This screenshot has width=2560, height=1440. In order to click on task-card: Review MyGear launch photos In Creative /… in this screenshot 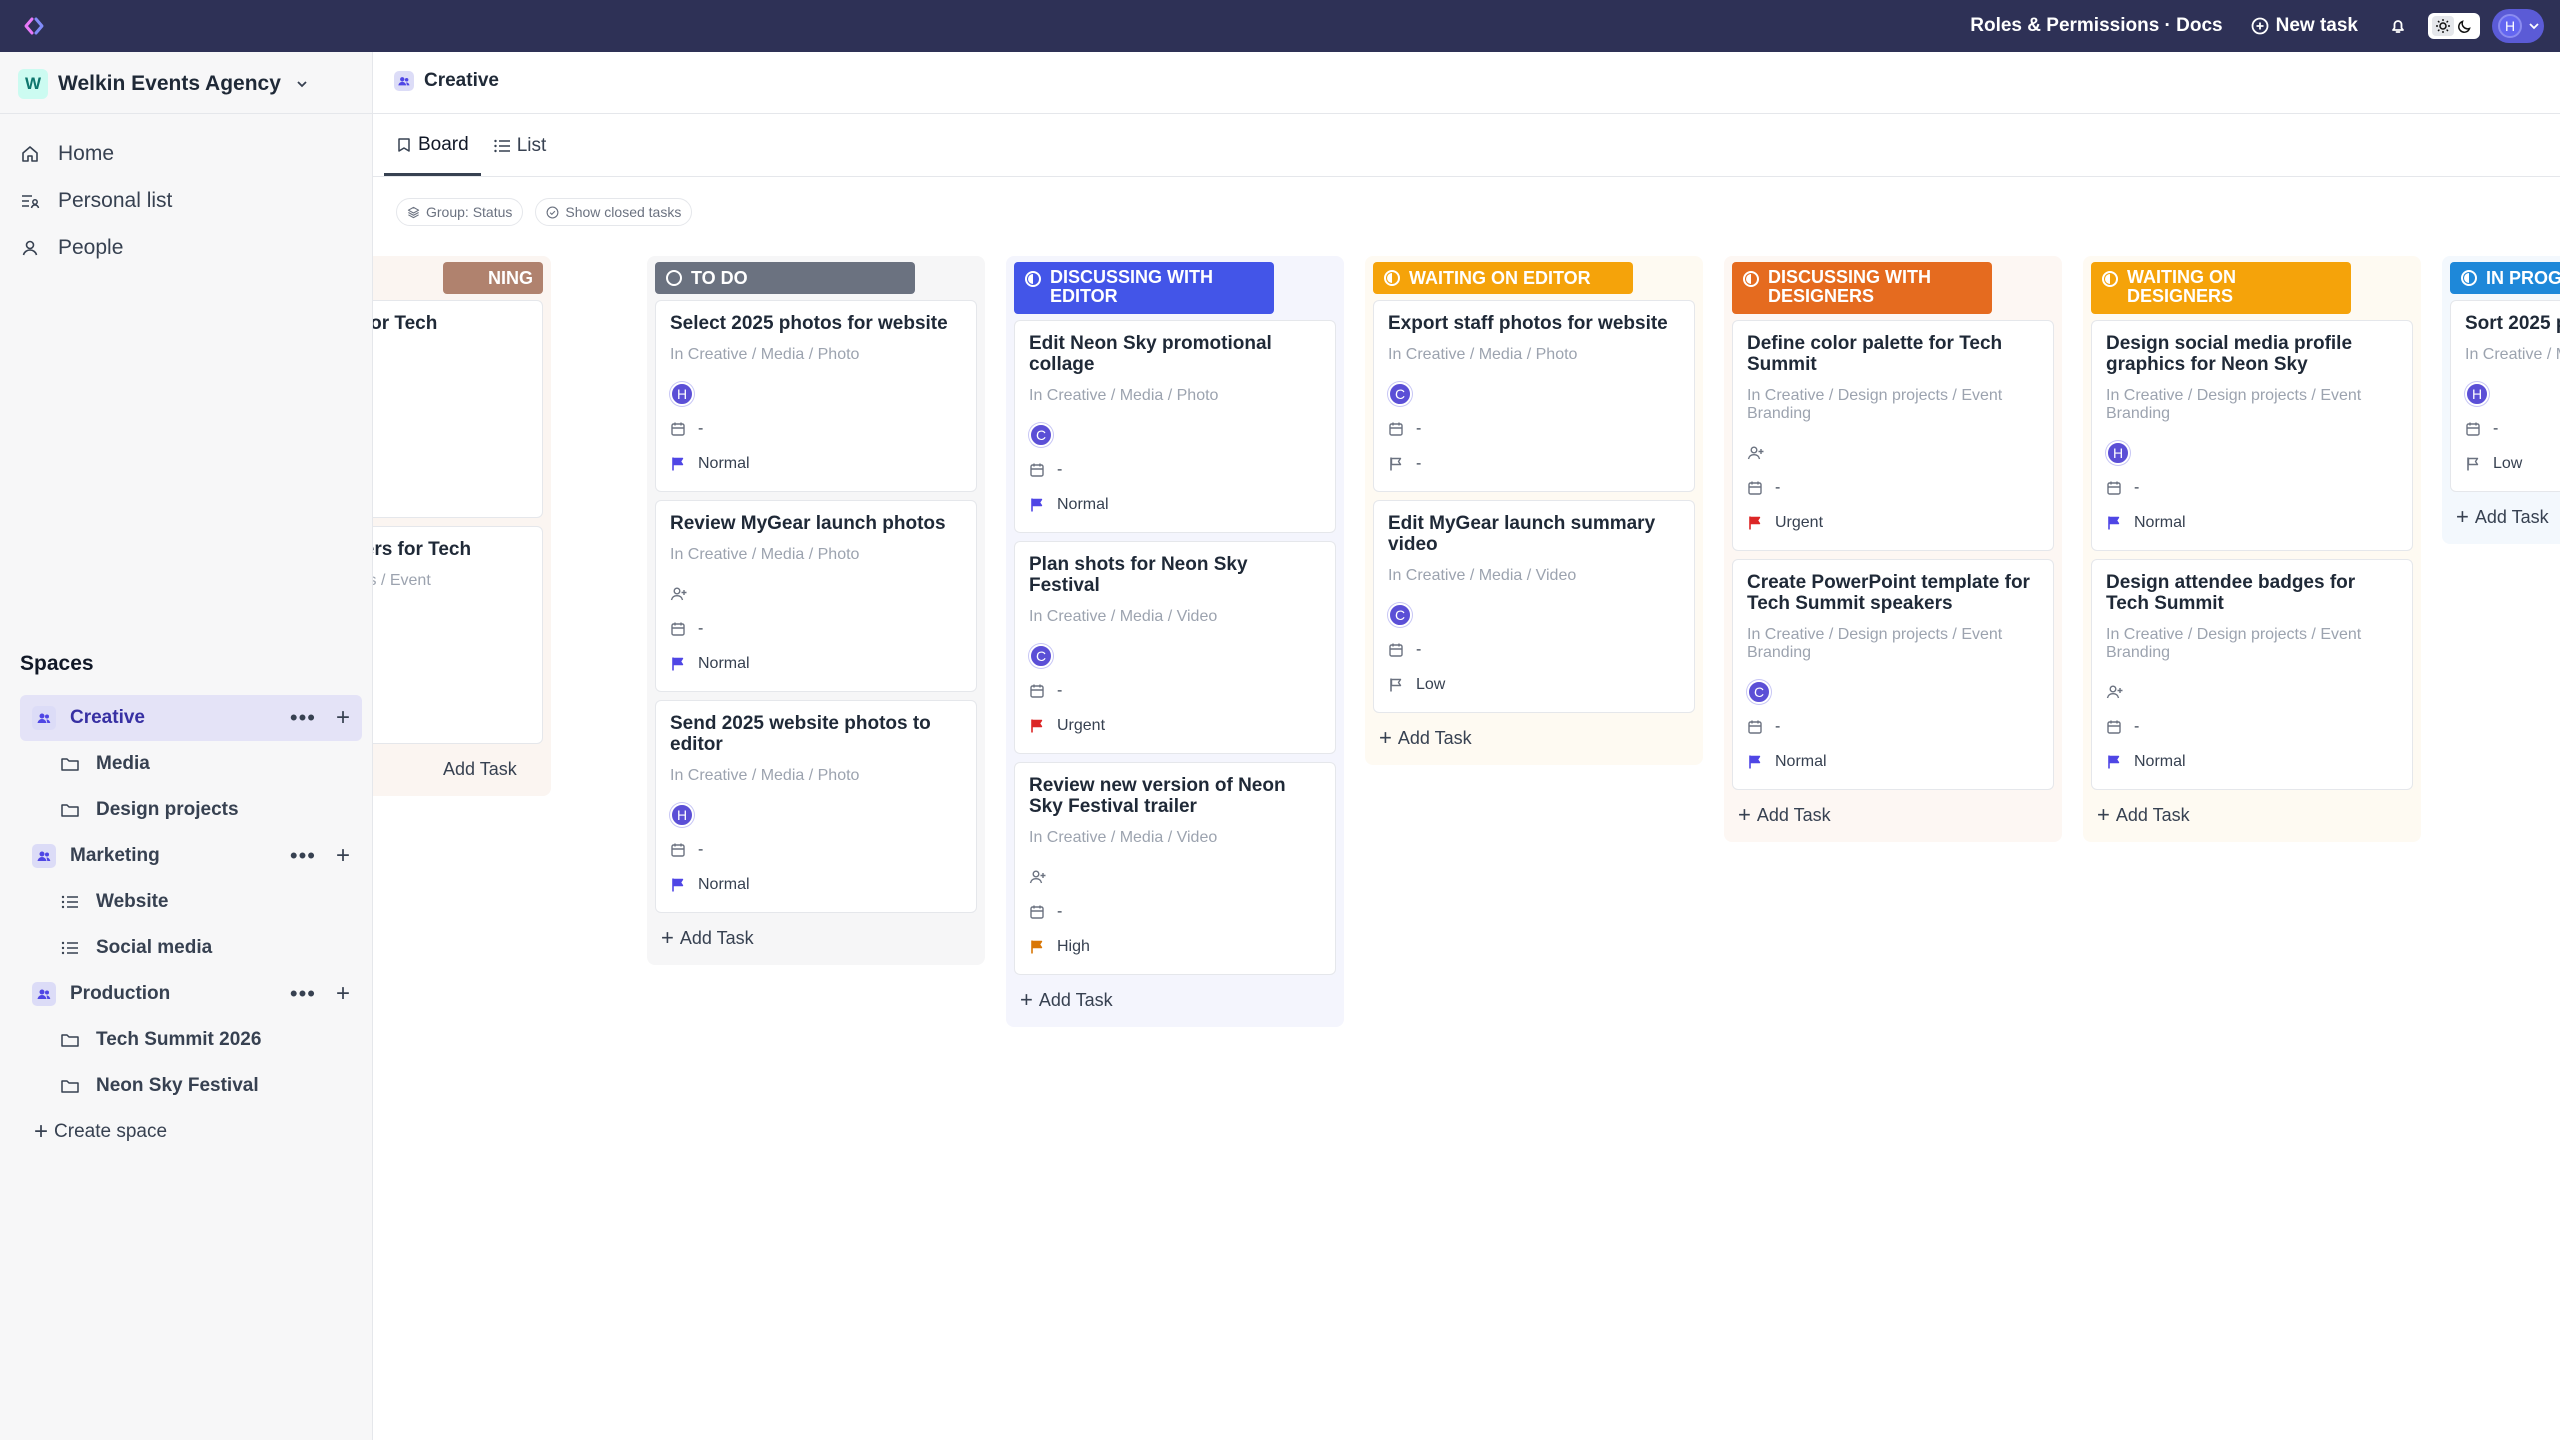, I will do `click(816, 596)`.